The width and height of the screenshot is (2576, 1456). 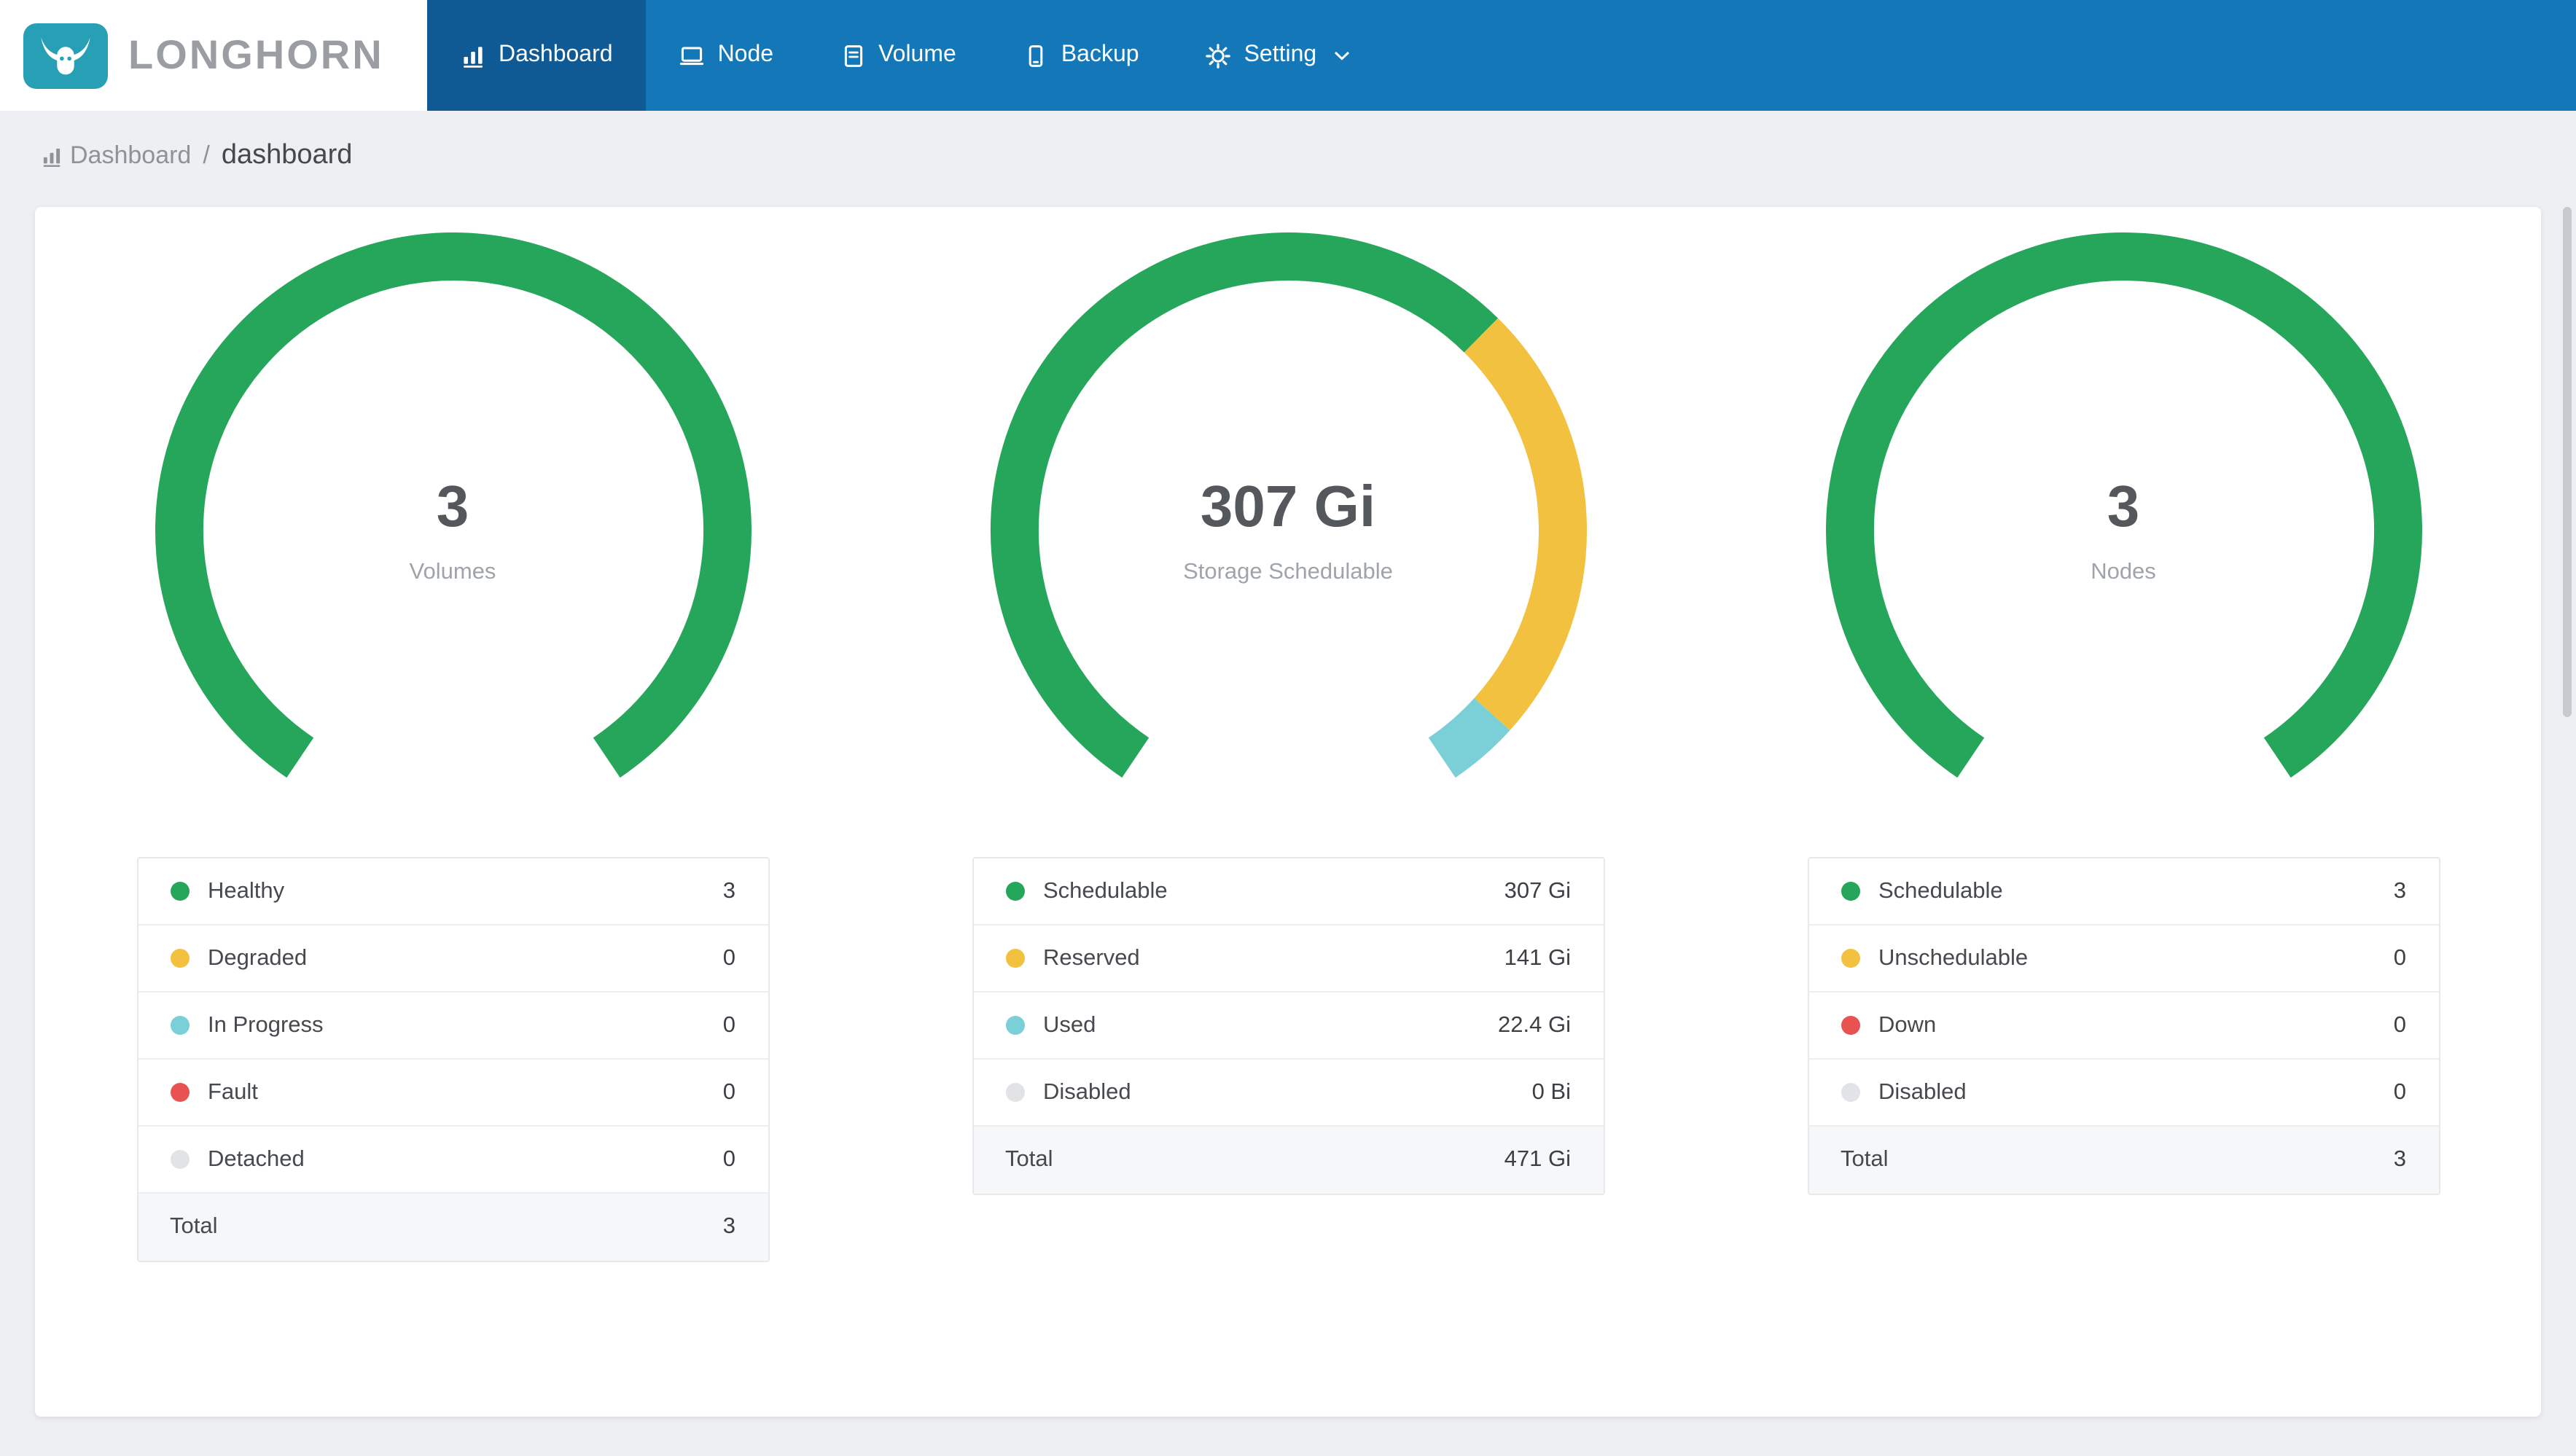 What do you see at coordinates (1537, 1159) in the screenshot?
I see `legend-total-value: 471 Gi` at bounding box center [1537, 1159].